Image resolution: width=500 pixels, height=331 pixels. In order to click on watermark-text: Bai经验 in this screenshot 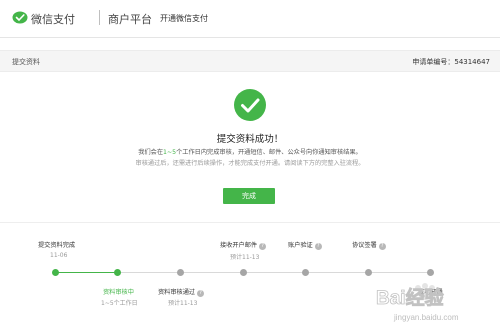, I will do `click(410, 297)`.